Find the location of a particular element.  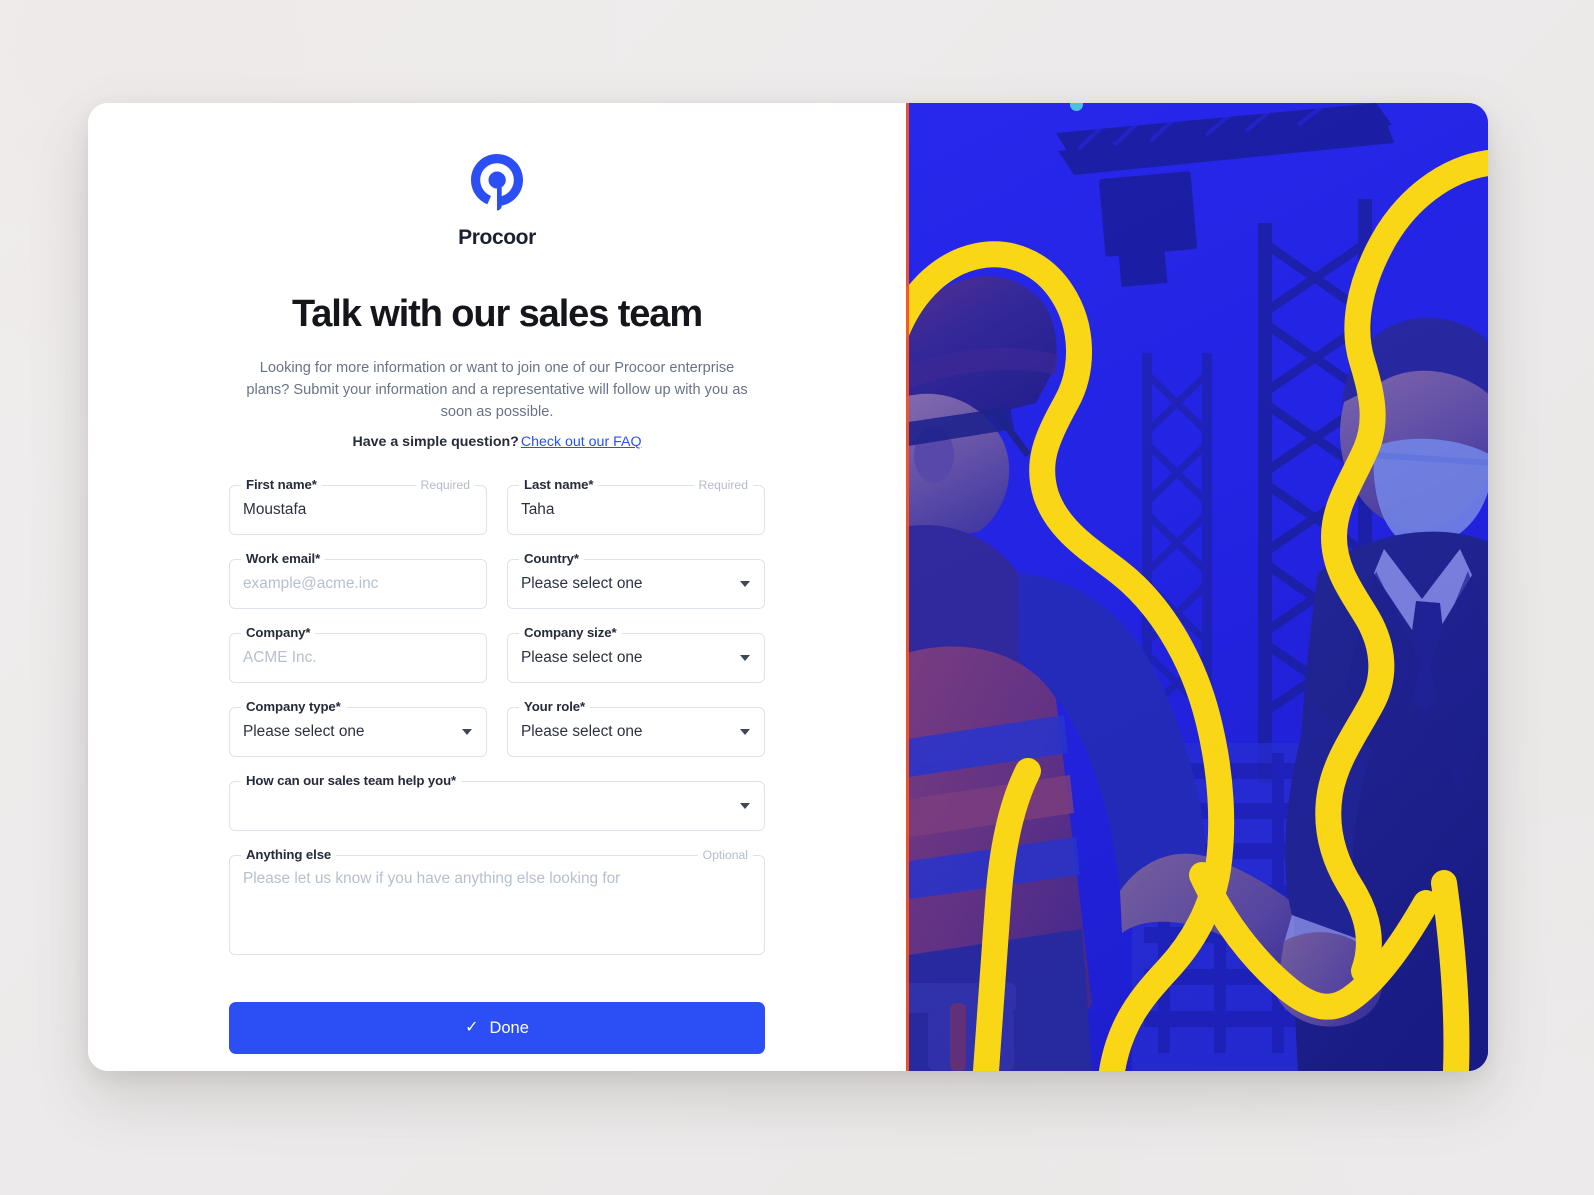

field-company: Company* ACME Inc. is located at coordinates (358, 654).